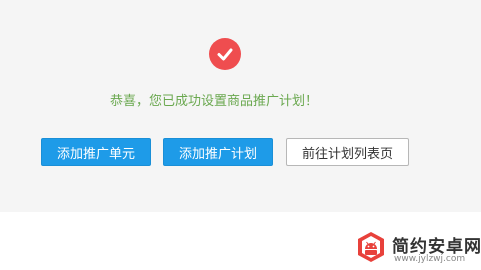 Image resolution: width=481 pixels, height=270 pixels. What do you see at coordinates (214, 101) in the screenshot?
I see `success-message: 恭喜，您已成功设置商品推广计划！` at bounding box center [214, 101].